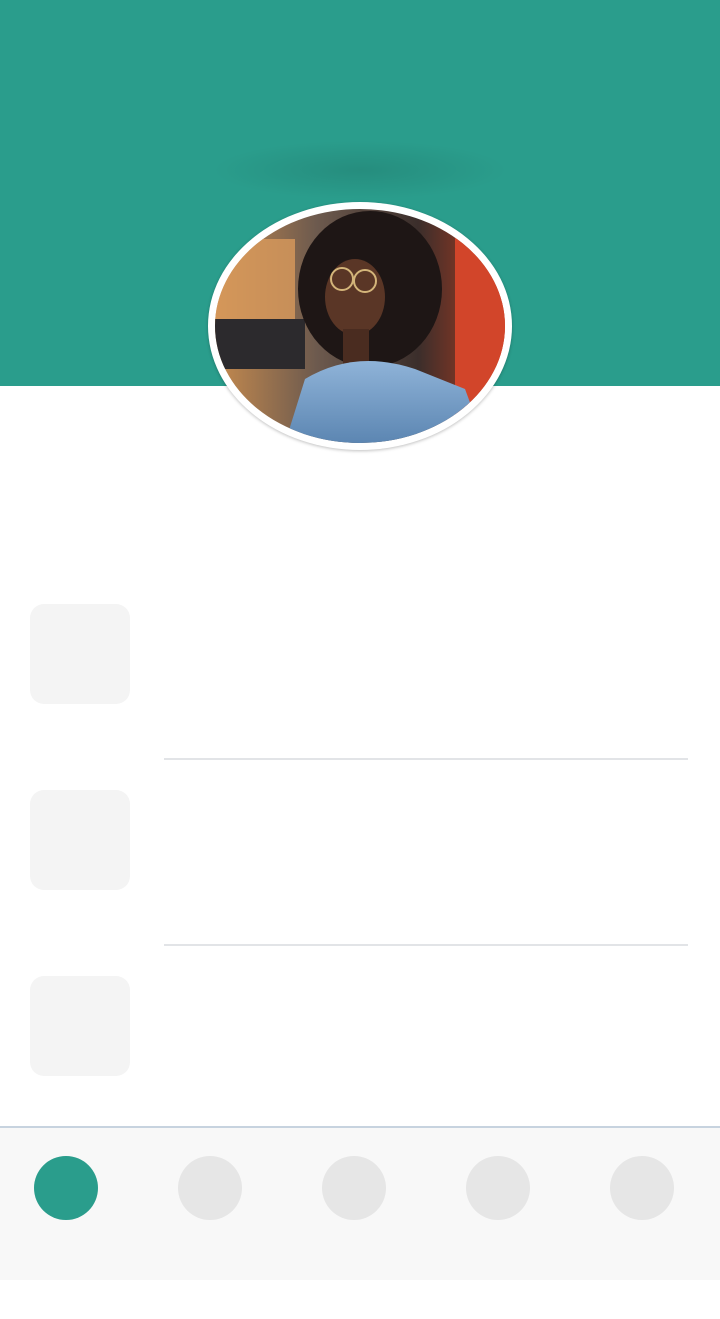  What do you see at coordinates (360, 170) in the screenshot?
I see `header-shadow` at bounding box center [360, 170].